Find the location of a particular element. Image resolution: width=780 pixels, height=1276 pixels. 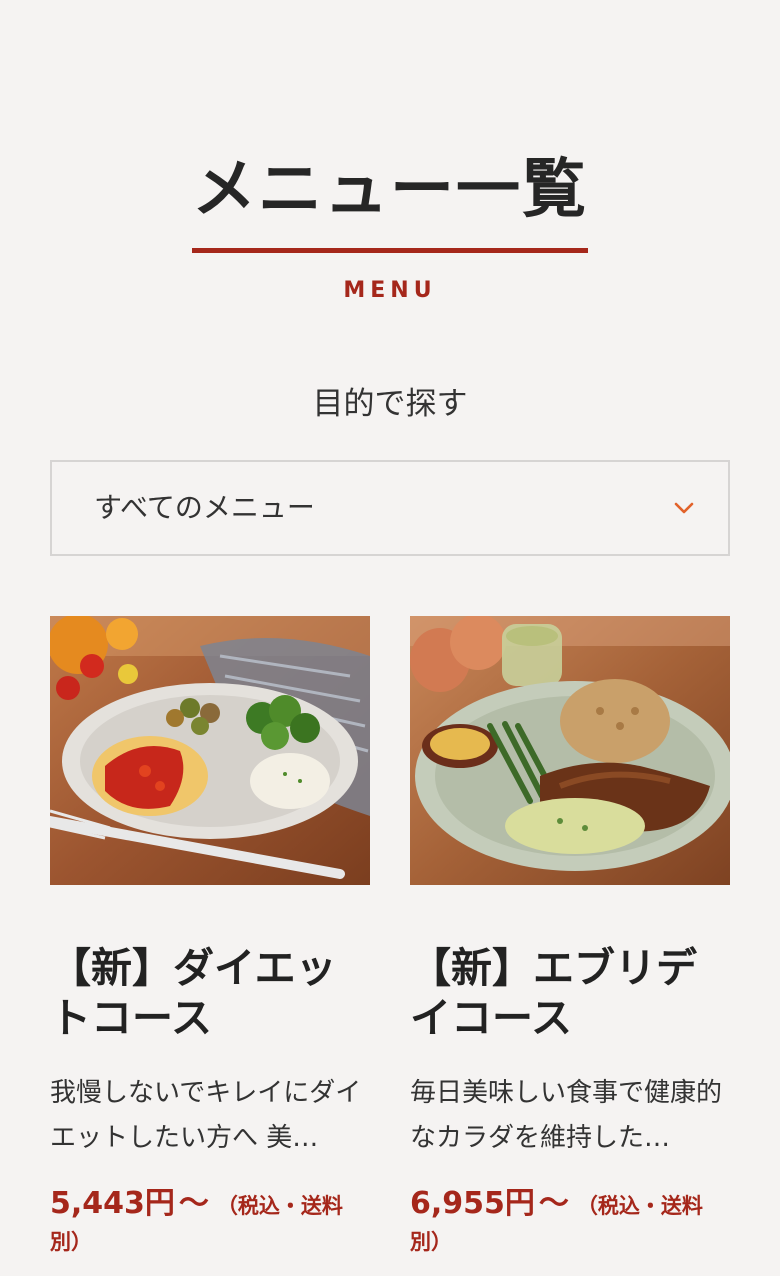

chevron-down-icon is located at coordinates (684, 508).